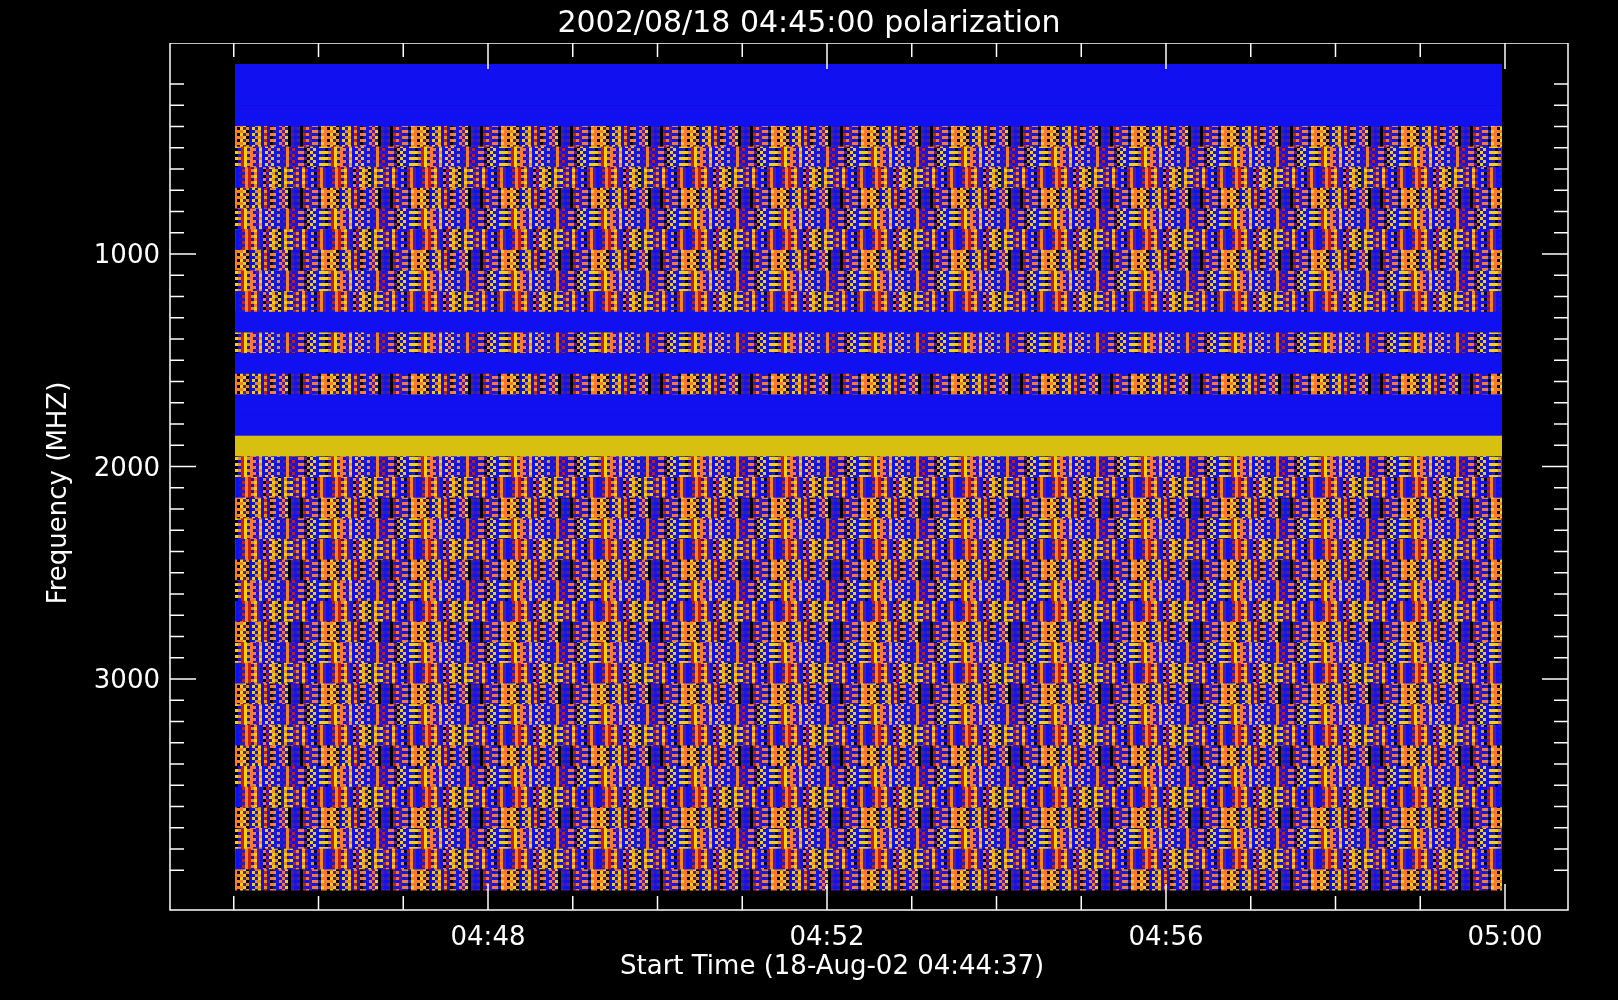 The width and height of the screenshot is (1618, 1000). Describe the element at coordinates (126, 466) in the screenshot. I see `y-tick-label: 2000` at that location.